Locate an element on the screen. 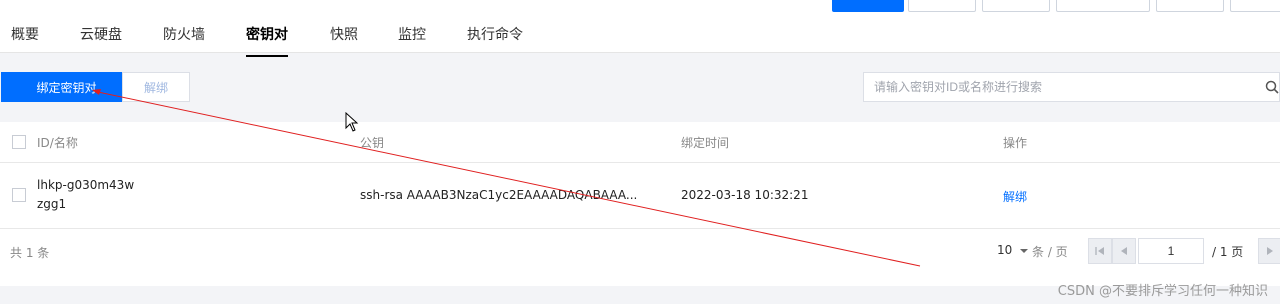 The image size is (1280, 304). row-checkbox is located at coordinates (19, 195).